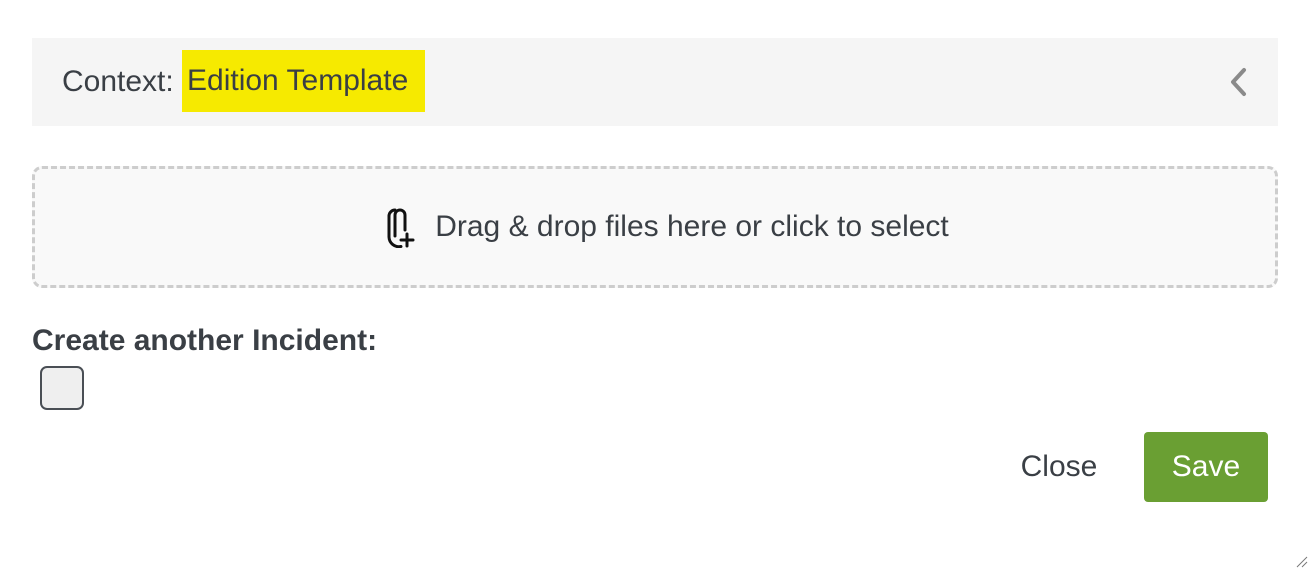  I want to click on collapse-button, so click(1239, 82).